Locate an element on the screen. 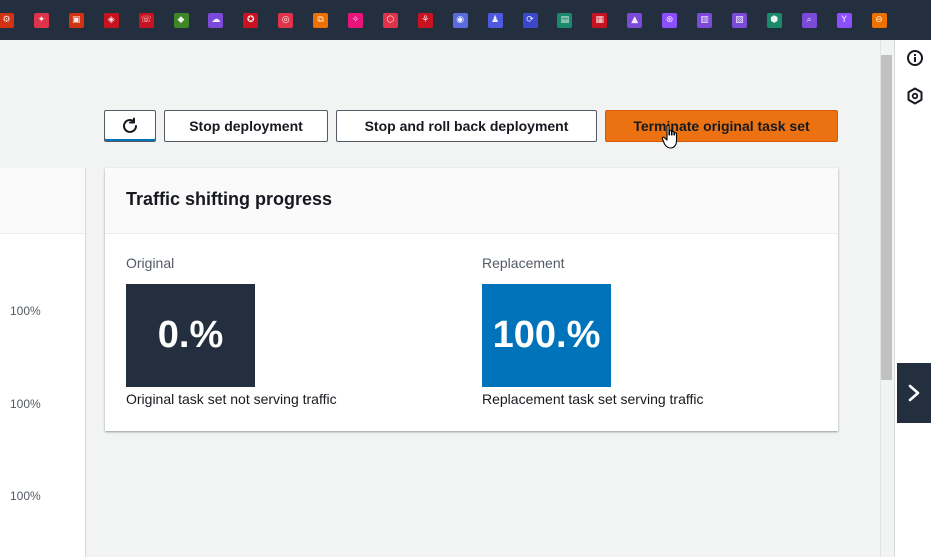 The height and width of the screenshot is (557, 931). trusted-advisor-icon: ▲ is located at coordinates (635, 20).